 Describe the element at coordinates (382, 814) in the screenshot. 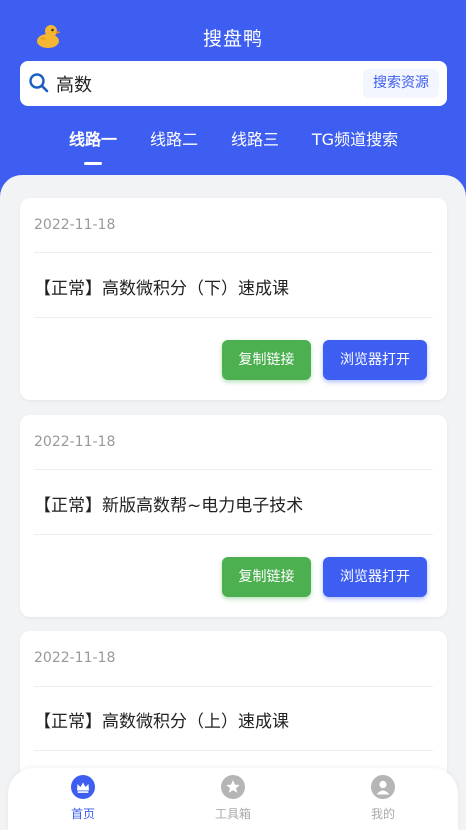

I see `nav-label: 我的` at that location.